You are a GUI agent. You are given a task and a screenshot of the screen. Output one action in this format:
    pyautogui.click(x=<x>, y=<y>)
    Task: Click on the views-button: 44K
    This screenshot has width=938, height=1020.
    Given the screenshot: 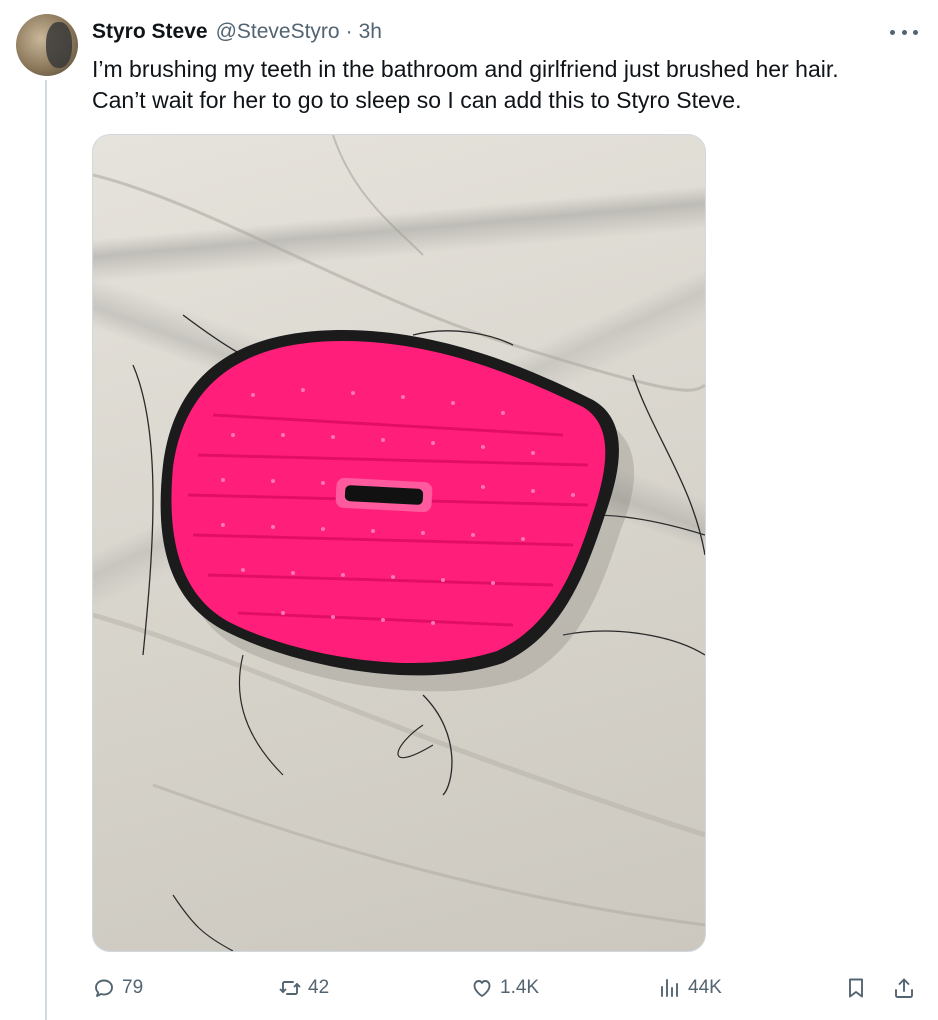 What is the action you would take?
    pyautogui.click(x=690, y=988)
    